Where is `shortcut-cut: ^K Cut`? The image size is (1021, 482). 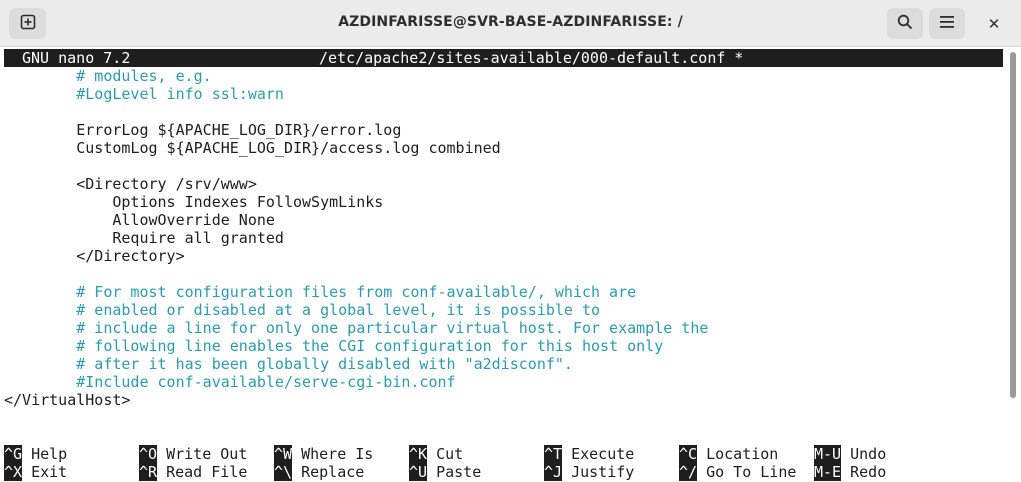
shortcut-cut: ^K Cut is located at coordinates (436, 454).